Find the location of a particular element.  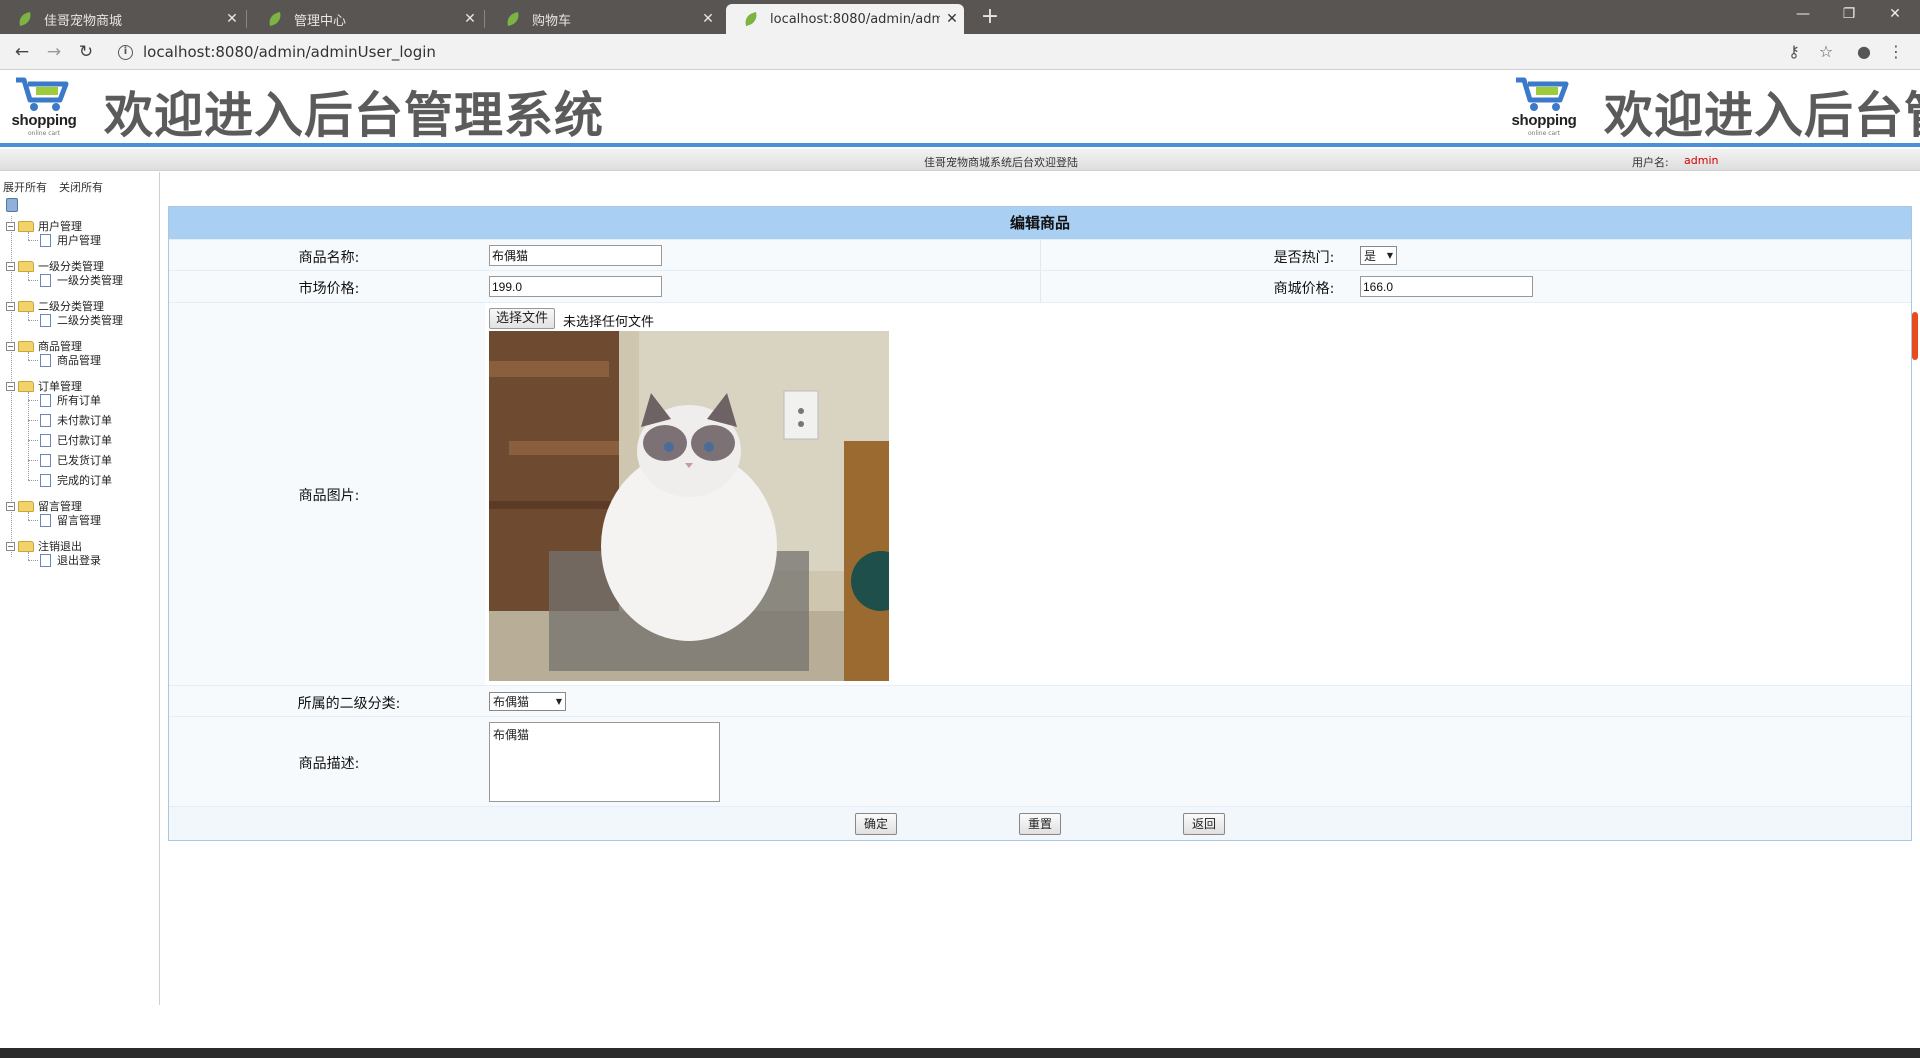

tree-item-label: 退出登录 is located at coordinates (79, 560).